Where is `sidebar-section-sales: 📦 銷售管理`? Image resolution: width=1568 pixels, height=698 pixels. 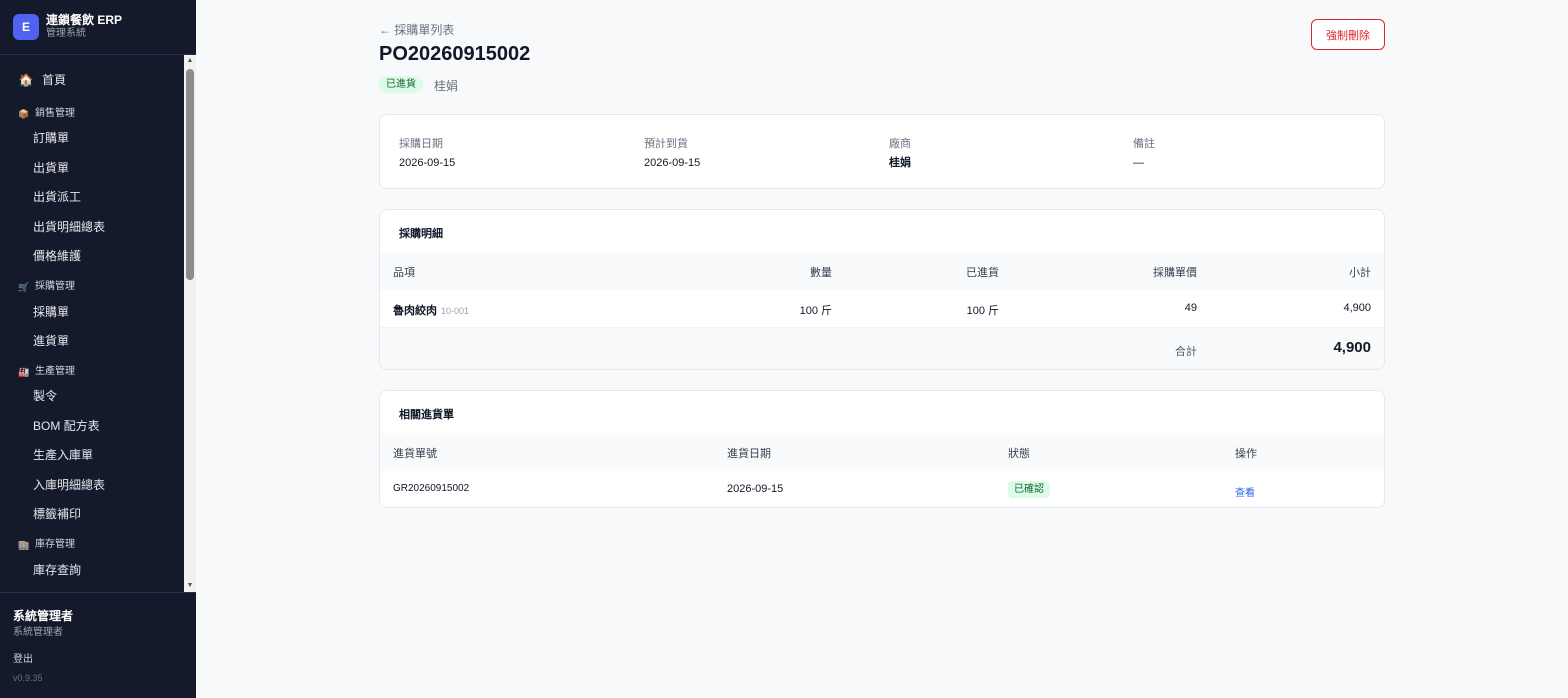
sidebar-section-sales: 📦 銷售管理 is located at coordinates (46, 113).